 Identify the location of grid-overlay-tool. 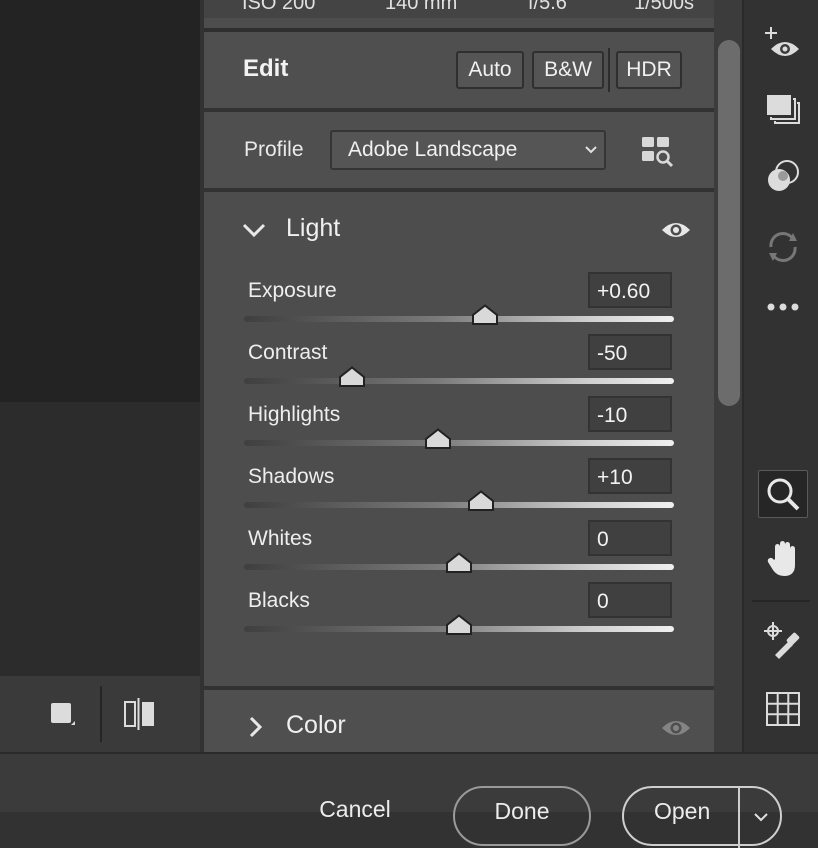
(783, 709).